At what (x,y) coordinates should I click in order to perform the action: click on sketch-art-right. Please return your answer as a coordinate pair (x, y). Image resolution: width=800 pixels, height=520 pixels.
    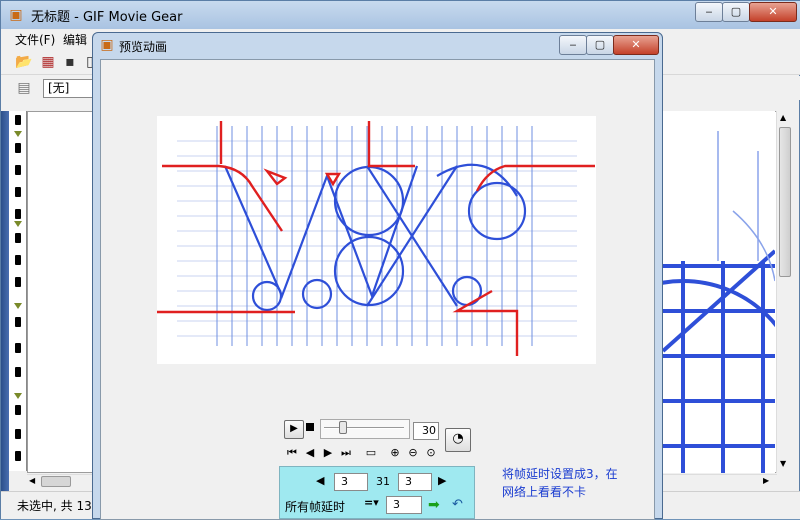
    Looking at the image, I should click on (719, 302).